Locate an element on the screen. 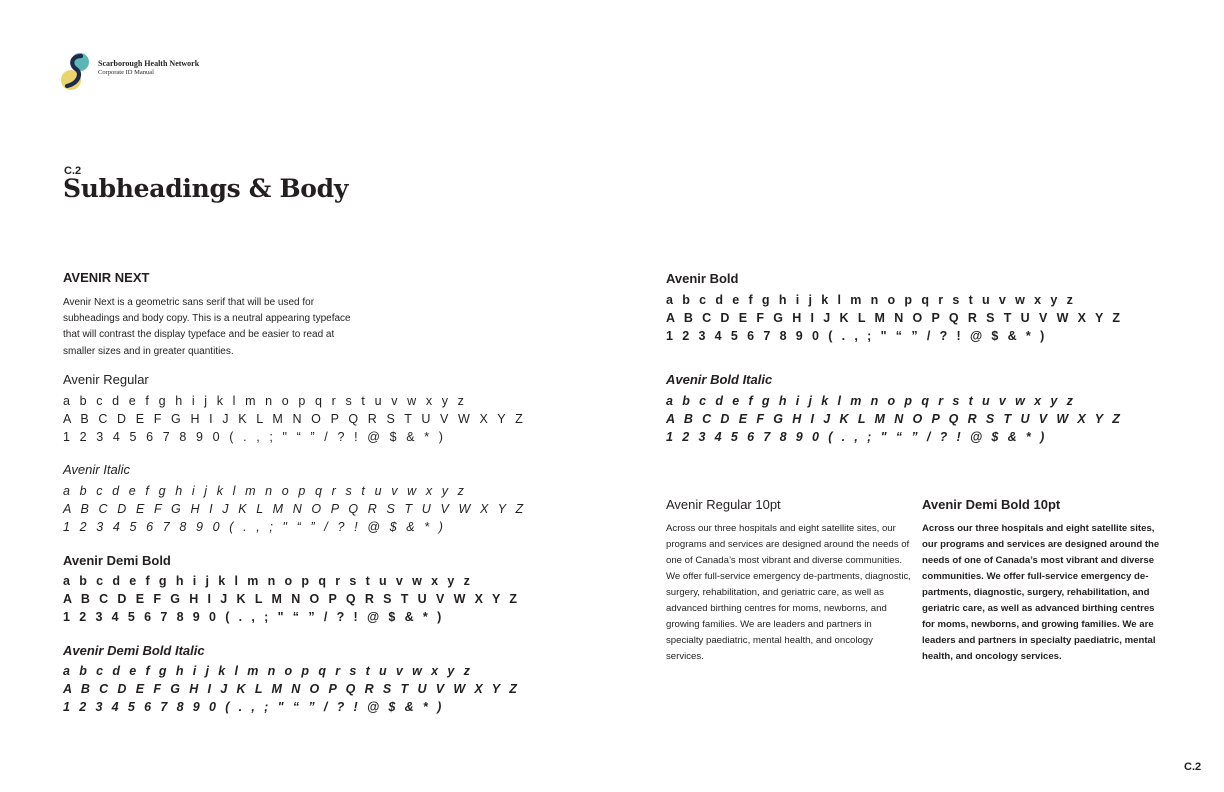  sample-label-demi-bold: Avenir Demi Bold 10pt is located at coordinates (991, 504).